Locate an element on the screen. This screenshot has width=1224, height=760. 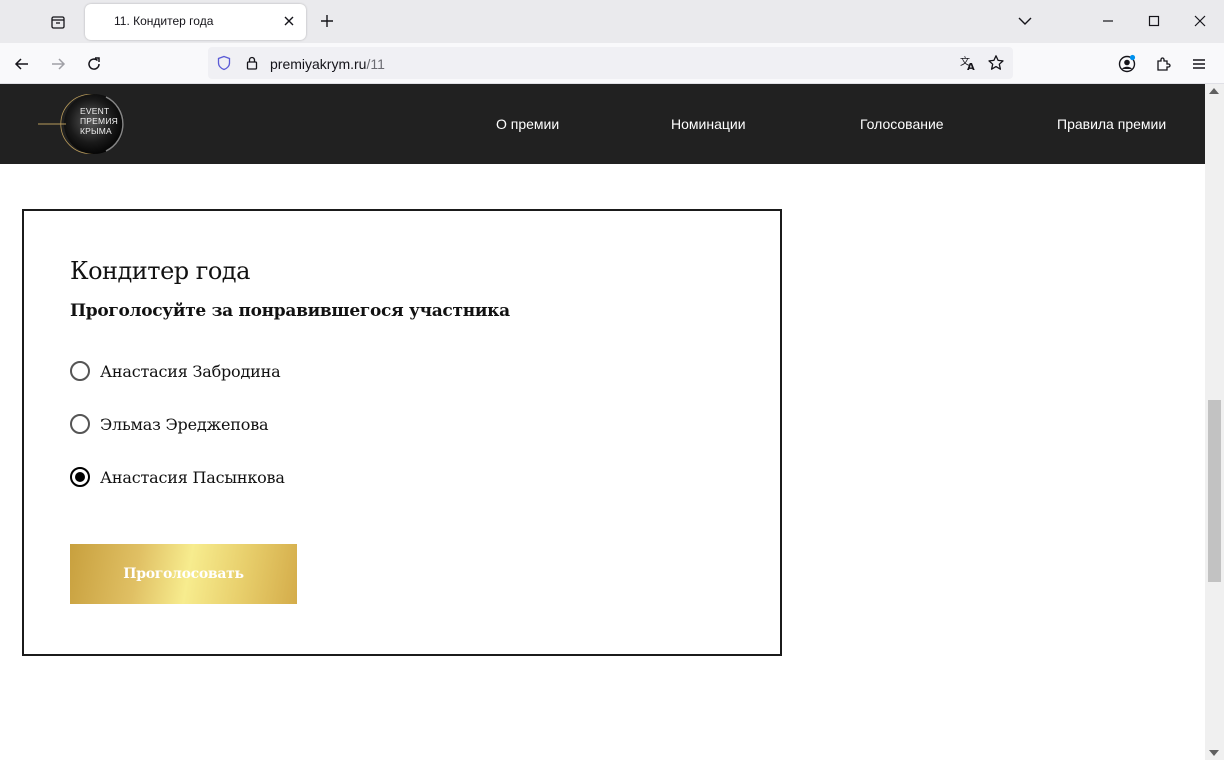
tab-strip: 11. Кондитер года is located at coordinates (612, 21).